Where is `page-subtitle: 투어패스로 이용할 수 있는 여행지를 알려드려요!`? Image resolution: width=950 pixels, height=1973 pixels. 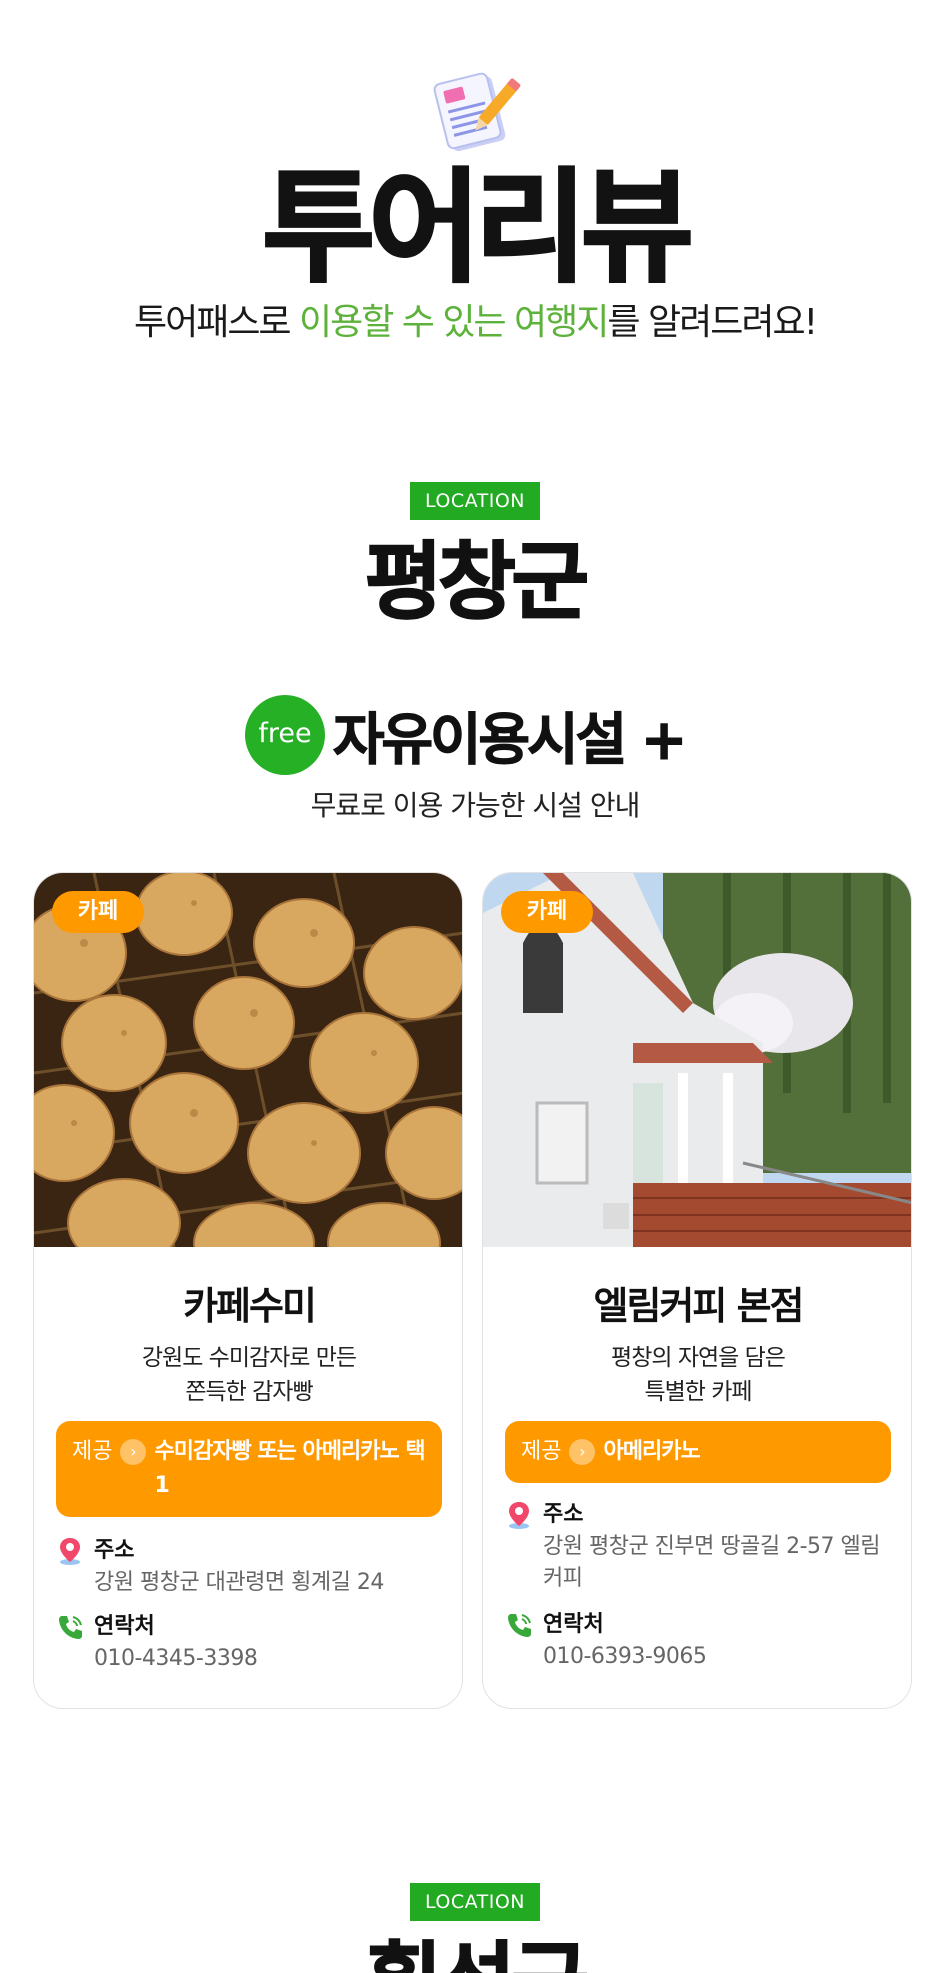 page-subtitle: 투어패스로 이용할 수 있는 여행지를 알려드려요! is located at coordinates (475, 322).